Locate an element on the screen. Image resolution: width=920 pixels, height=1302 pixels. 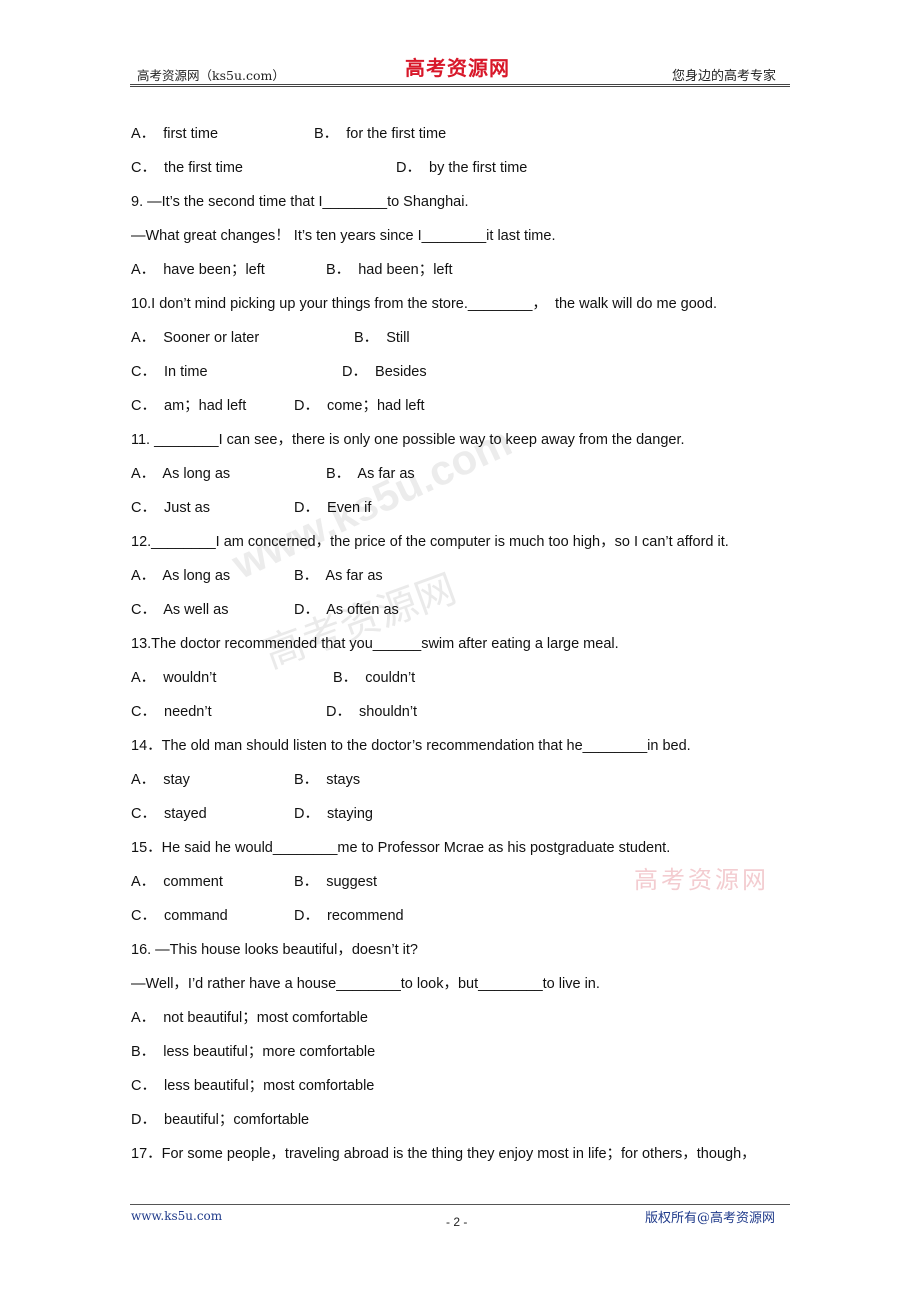
option-c: C． am；had left is located at coordinates (189, 406).